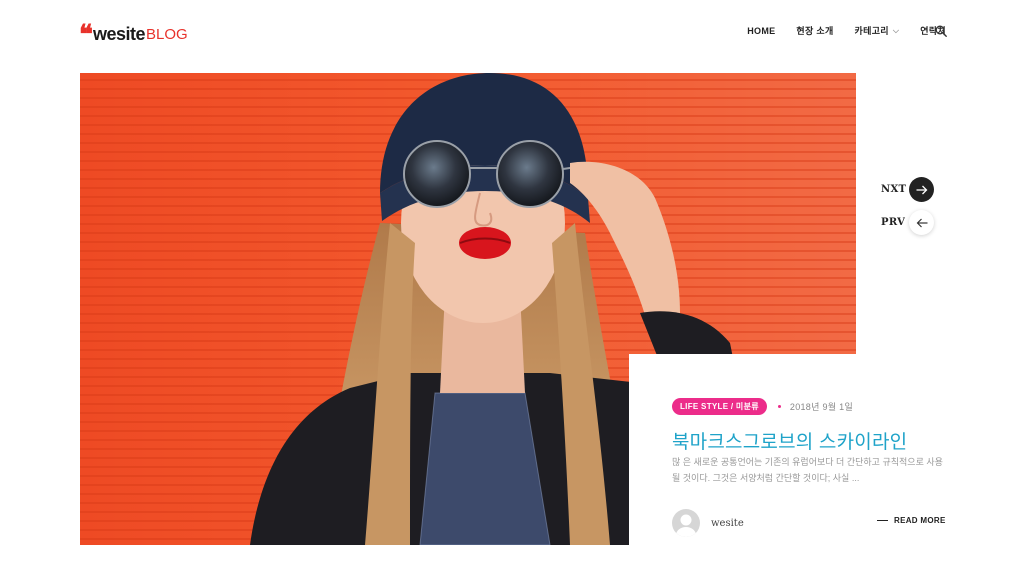  I want to click on prev-slide-button: PRV, so click(907, 222).